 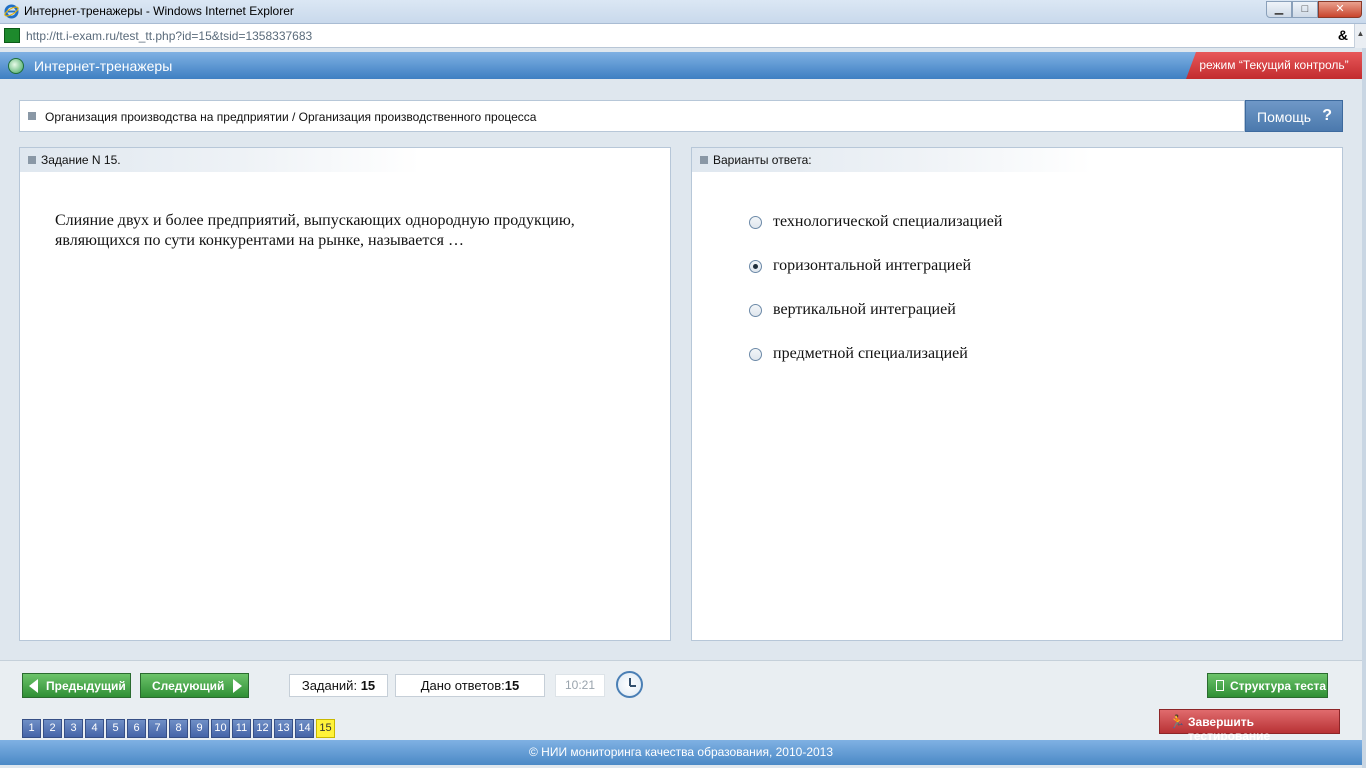 What do you see at coordinates (73, 728) in the screenshot?
I see `page-button: 3` at bounding box center [73, 728].